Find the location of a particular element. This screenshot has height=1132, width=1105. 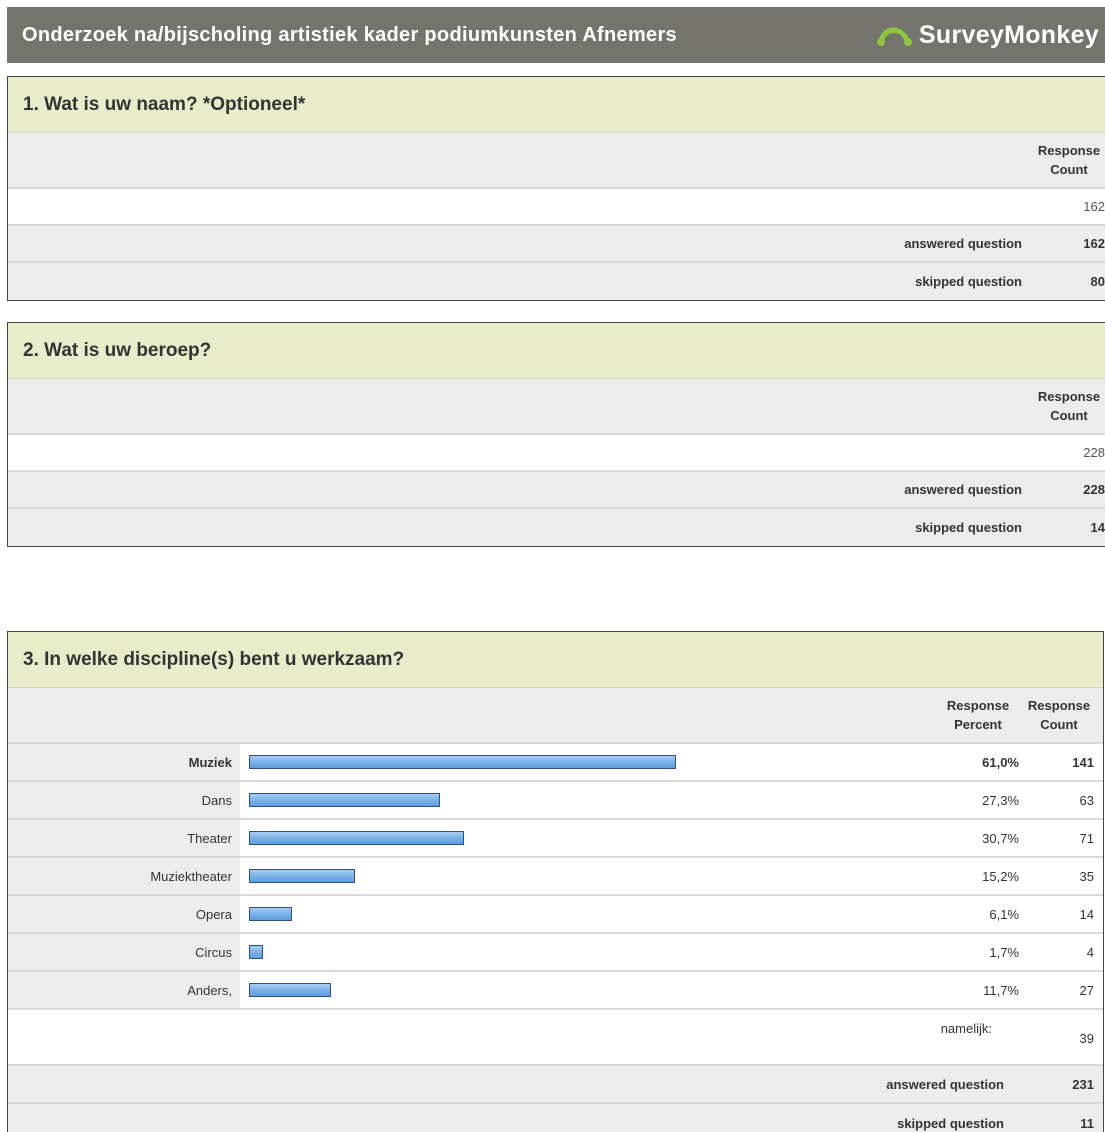

q1-answered-row: answered question 162 is located at coordinates (556, 244).